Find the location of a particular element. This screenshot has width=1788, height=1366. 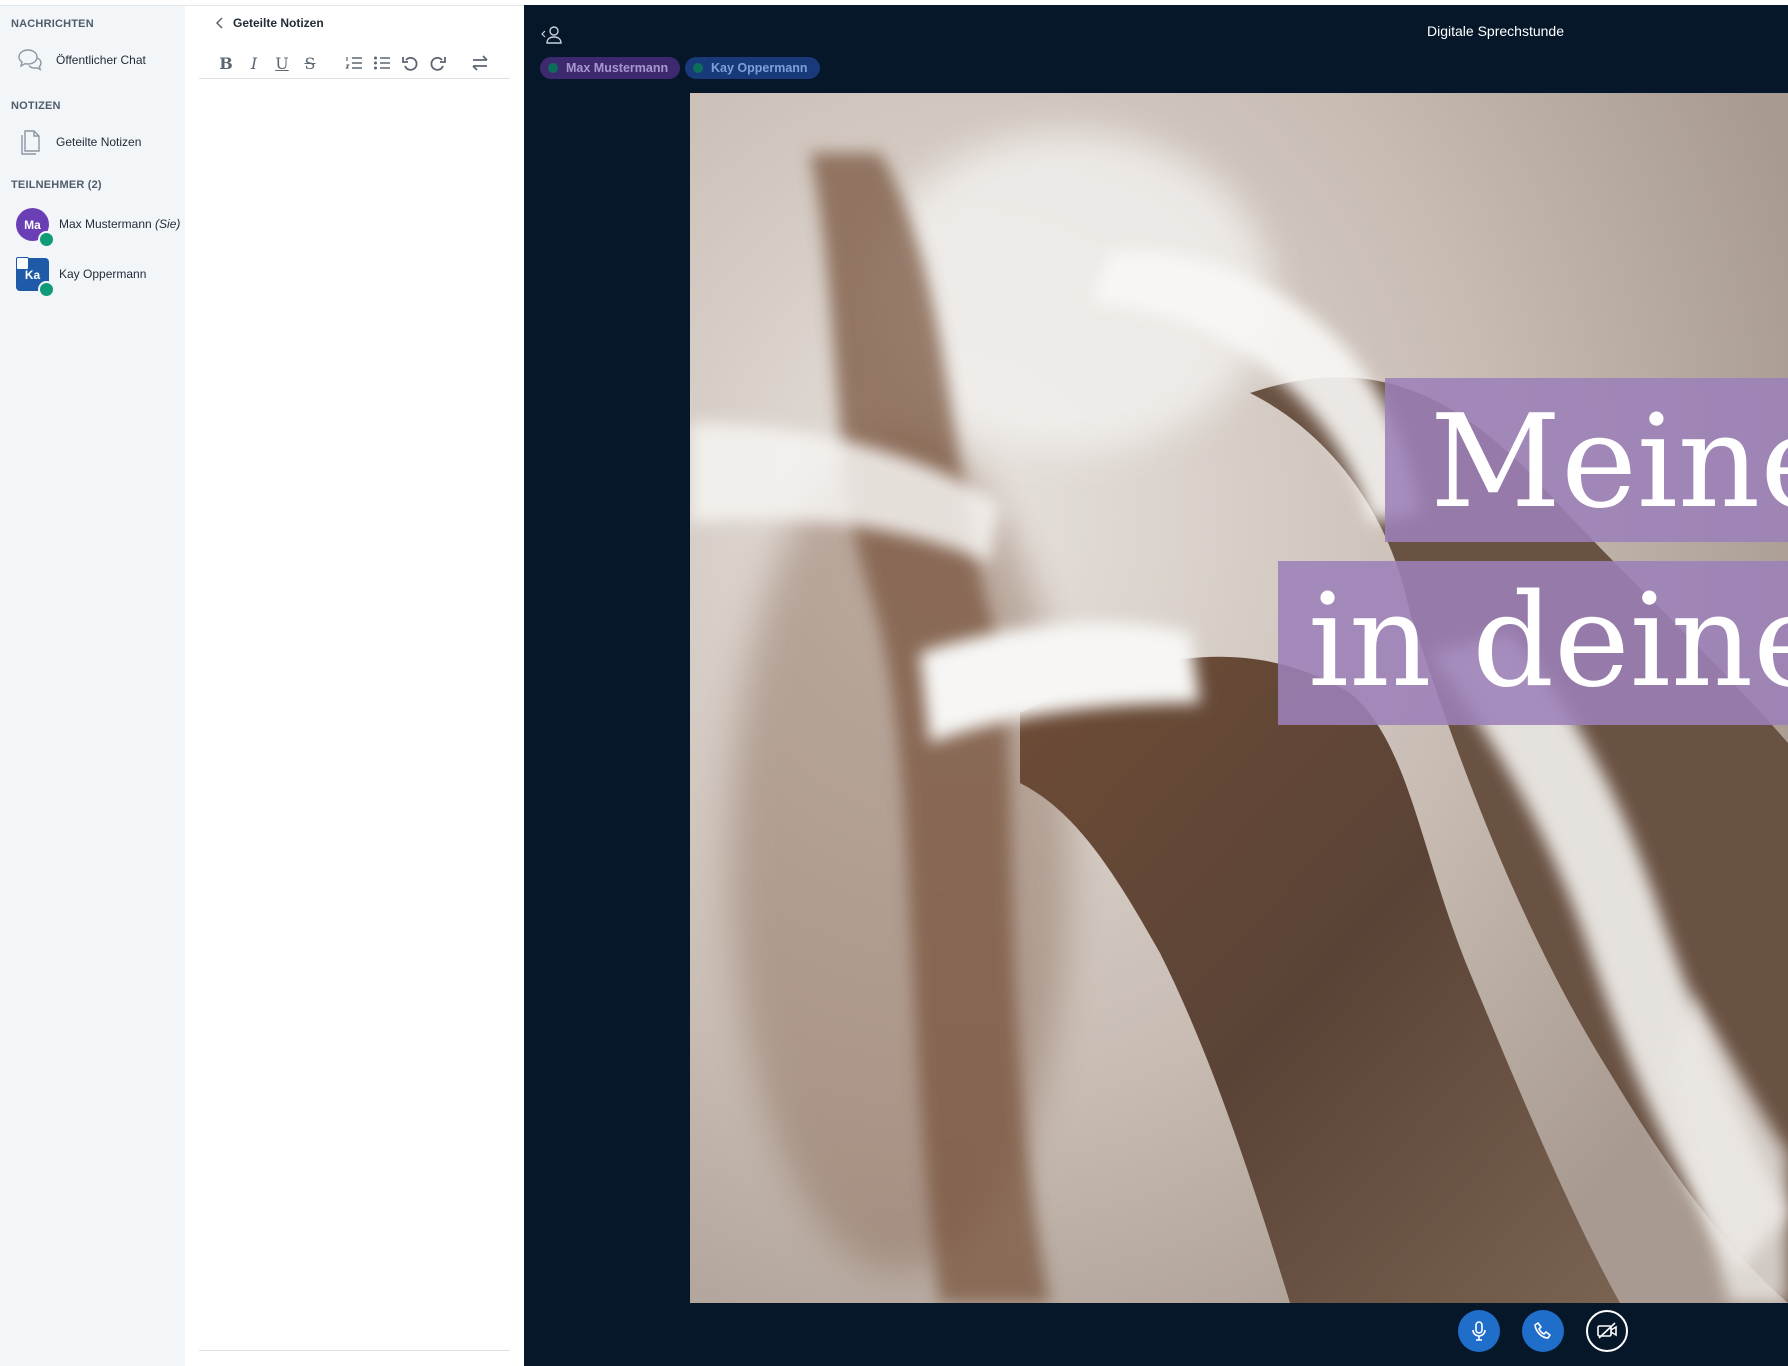

redo-button is located at coordinates (438, 63).